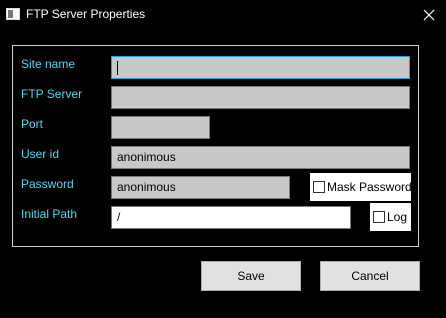  I want to click on mask-password-box, so click(319, 187).